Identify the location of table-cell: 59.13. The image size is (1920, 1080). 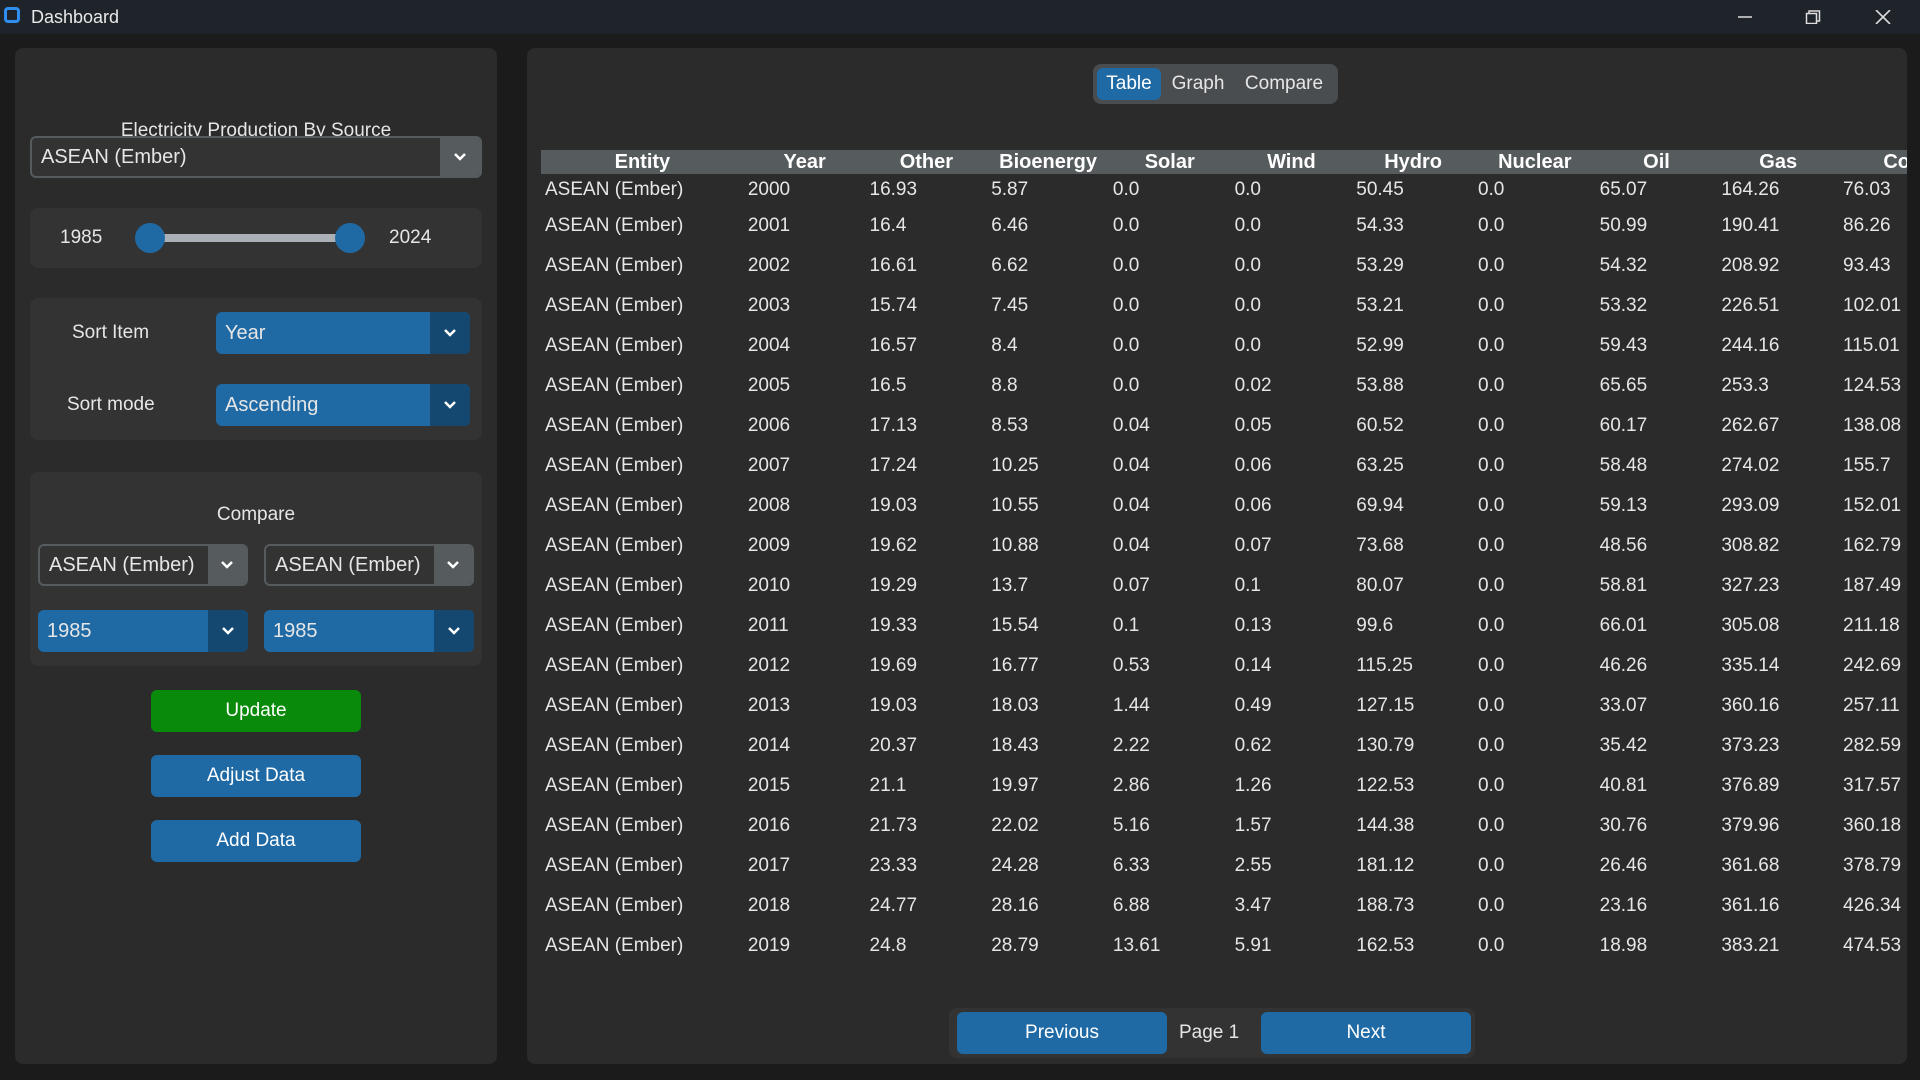
(1623, 505).